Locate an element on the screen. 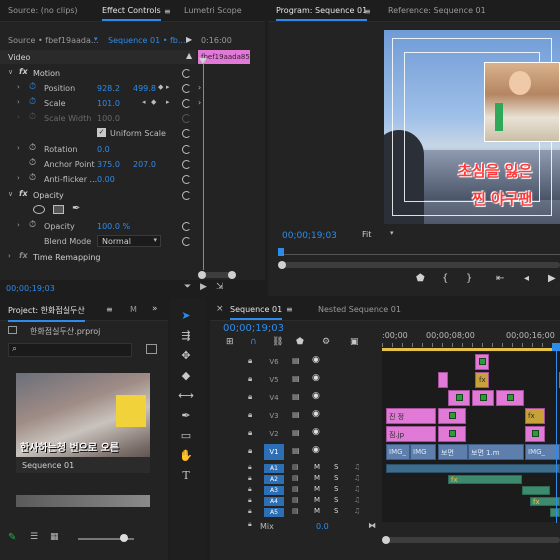 The width and height of the screenshot is (560, 560). track-label: V4 is located at coordinates (274, 398).